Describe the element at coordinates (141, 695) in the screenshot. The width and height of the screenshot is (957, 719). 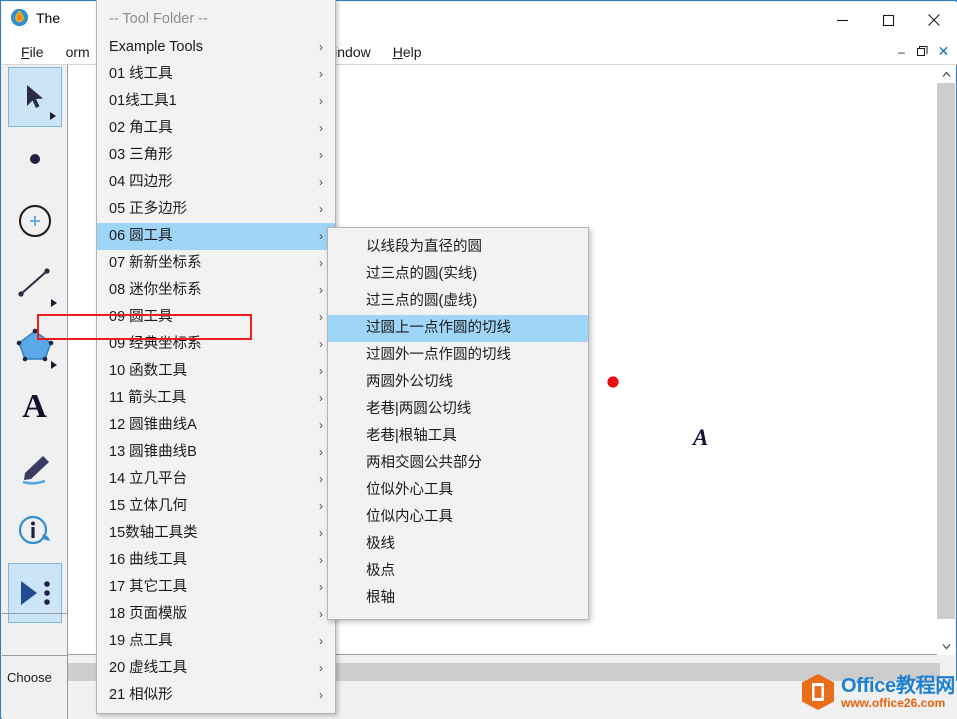
I see `menu-item-label: 21 相似形` at that location.